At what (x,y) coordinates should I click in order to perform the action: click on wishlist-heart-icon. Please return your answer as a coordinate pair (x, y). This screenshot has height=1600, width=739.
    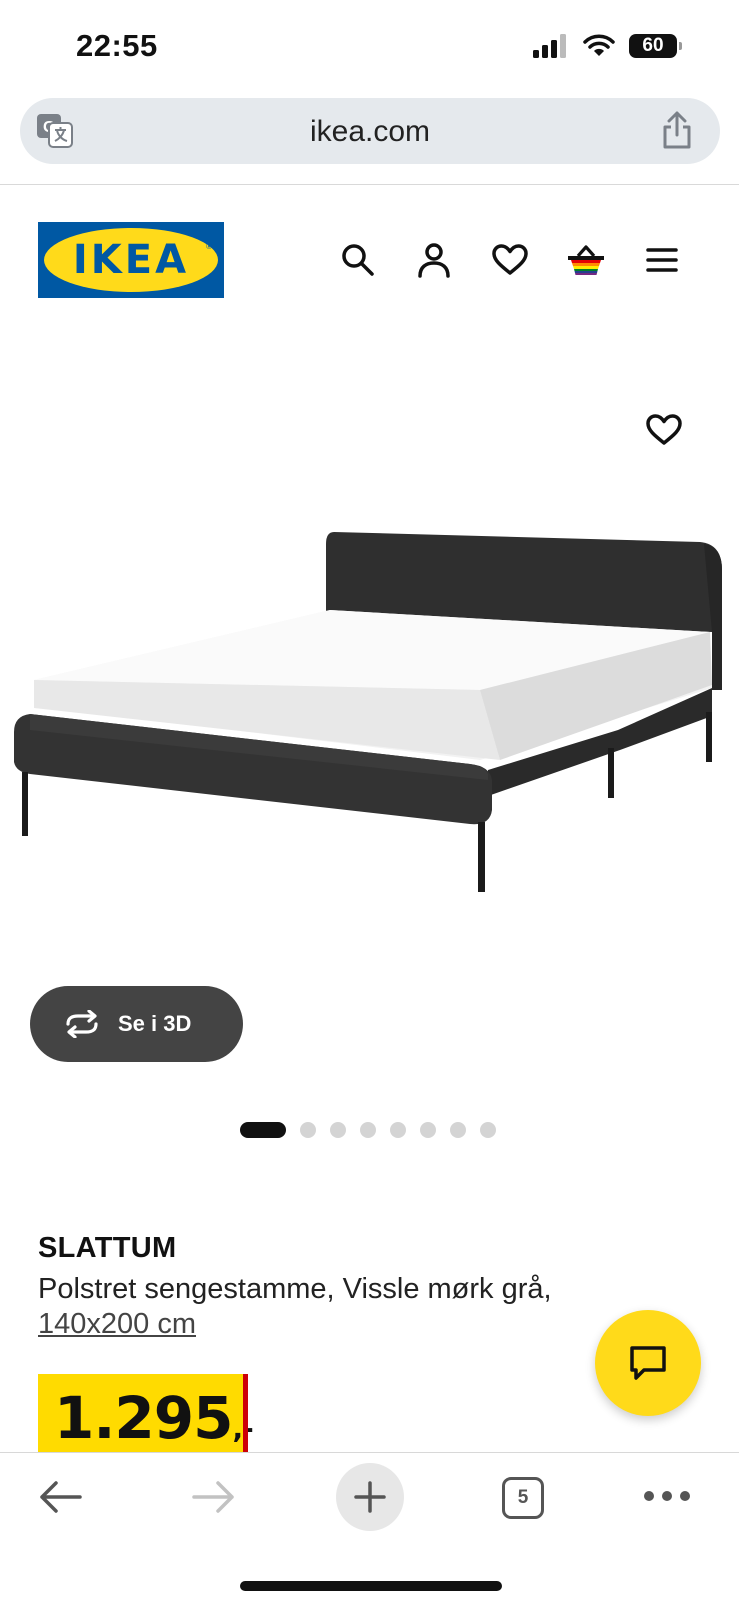
    Looking at the image, I should click on (664, 430).